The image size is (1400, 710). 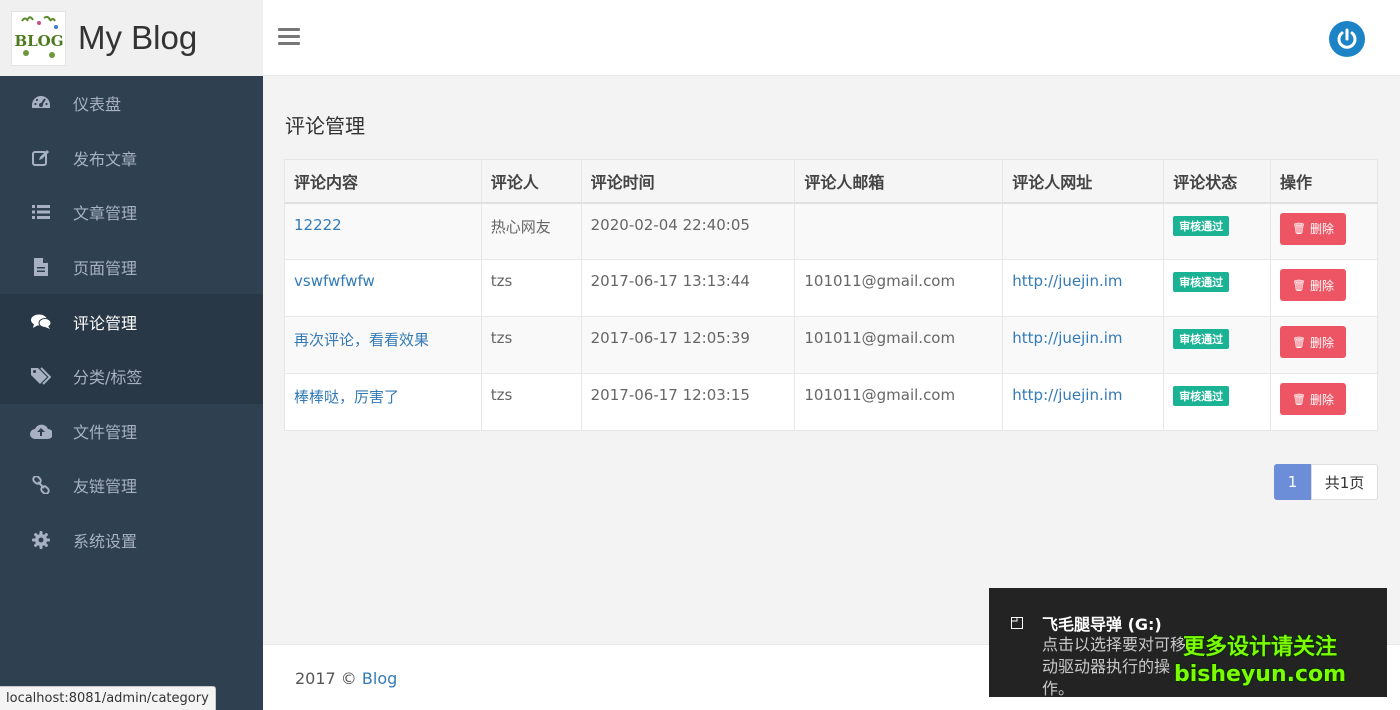 I want to click on comment-time: 2017-06-17 12:03:15, so click(x=688, y=402).